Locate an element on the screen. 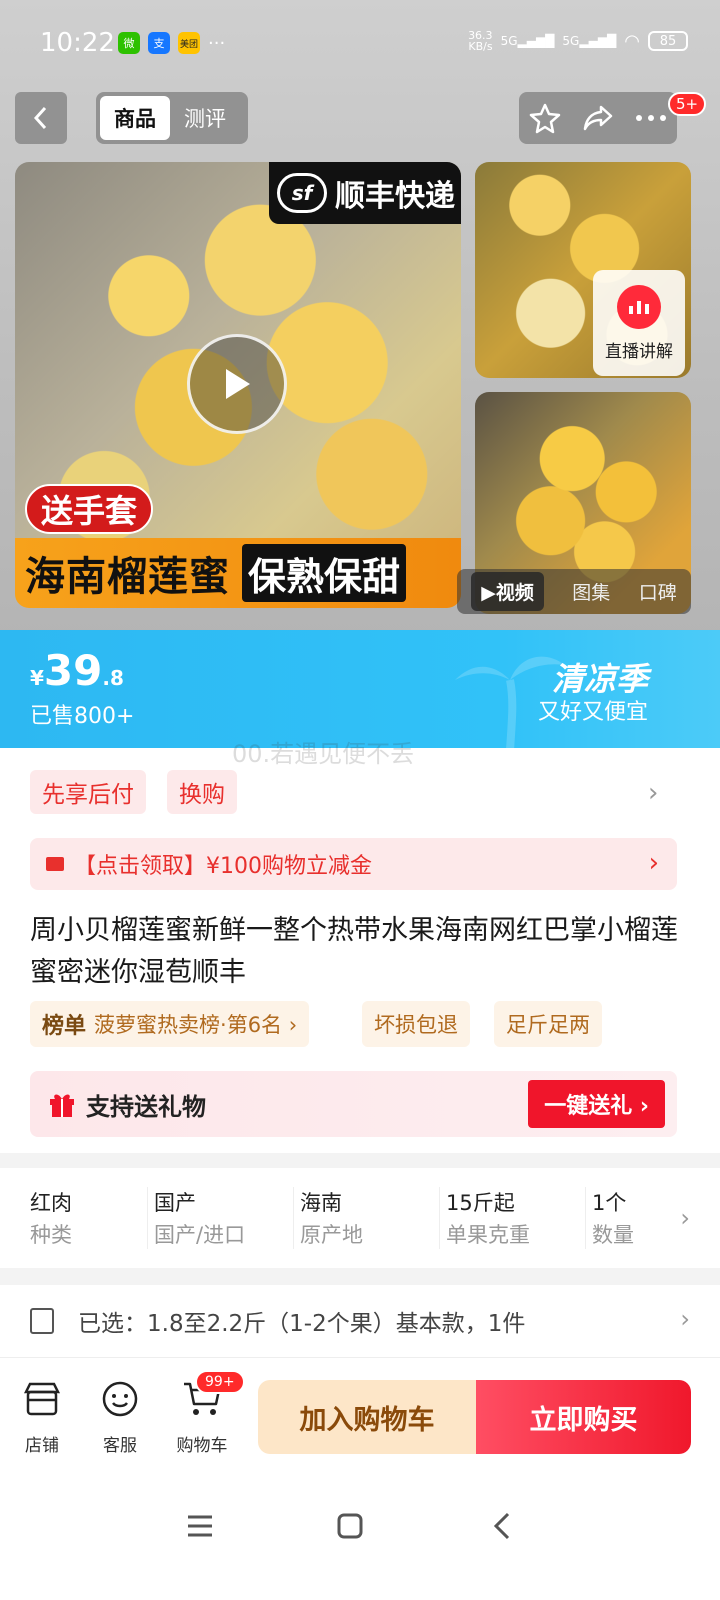 The height and width of the screenshot is (1600, 720). trade-in-chip: 换购 is located at coordinates (202, 792).